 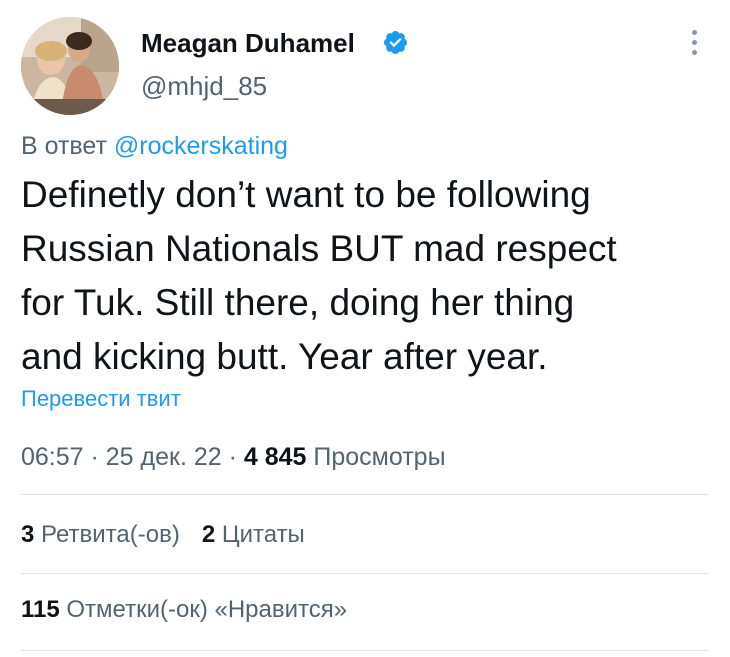 I want to click on avatar, so click(x=70, y=66).